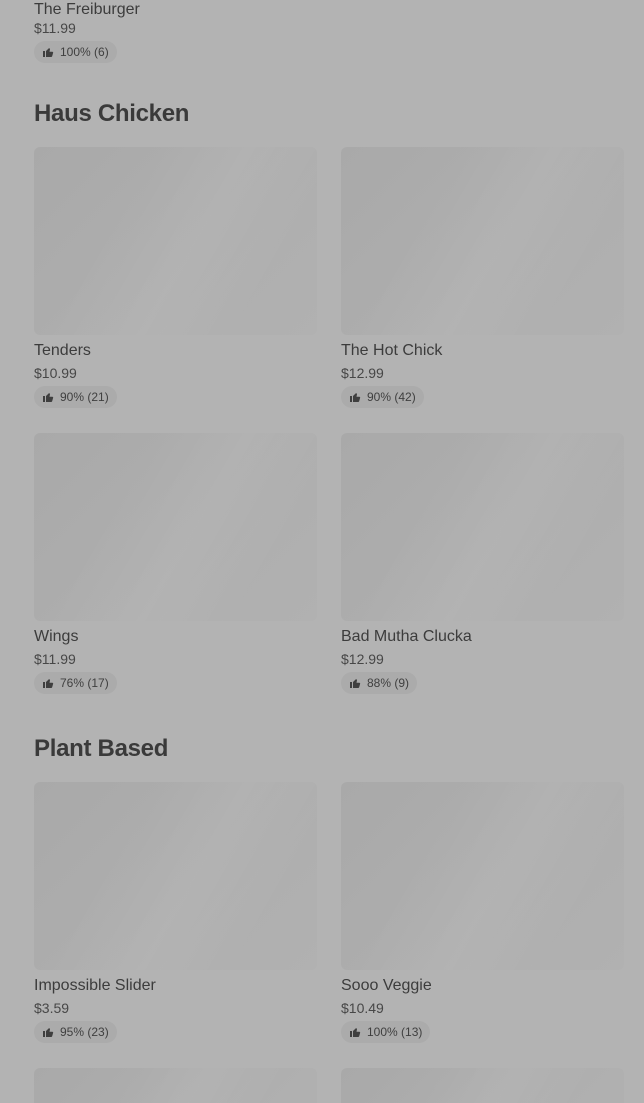 This screenshot has height=1103, width=644. I want to click on rating-text: 100% (6), so click(84, 52).